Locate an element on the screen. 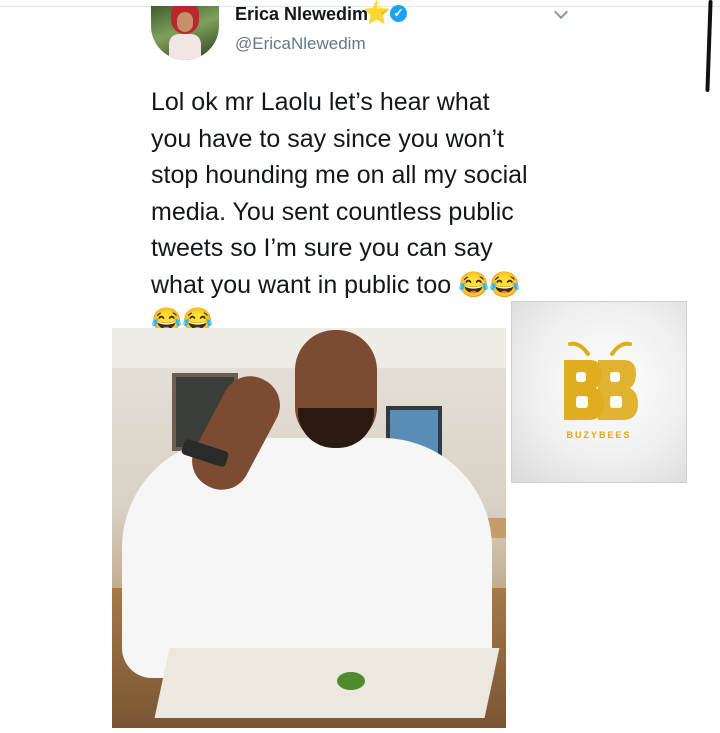 This screenshot has height=733, width=720. chevron-down-icon is located at coordinates (561, 12).